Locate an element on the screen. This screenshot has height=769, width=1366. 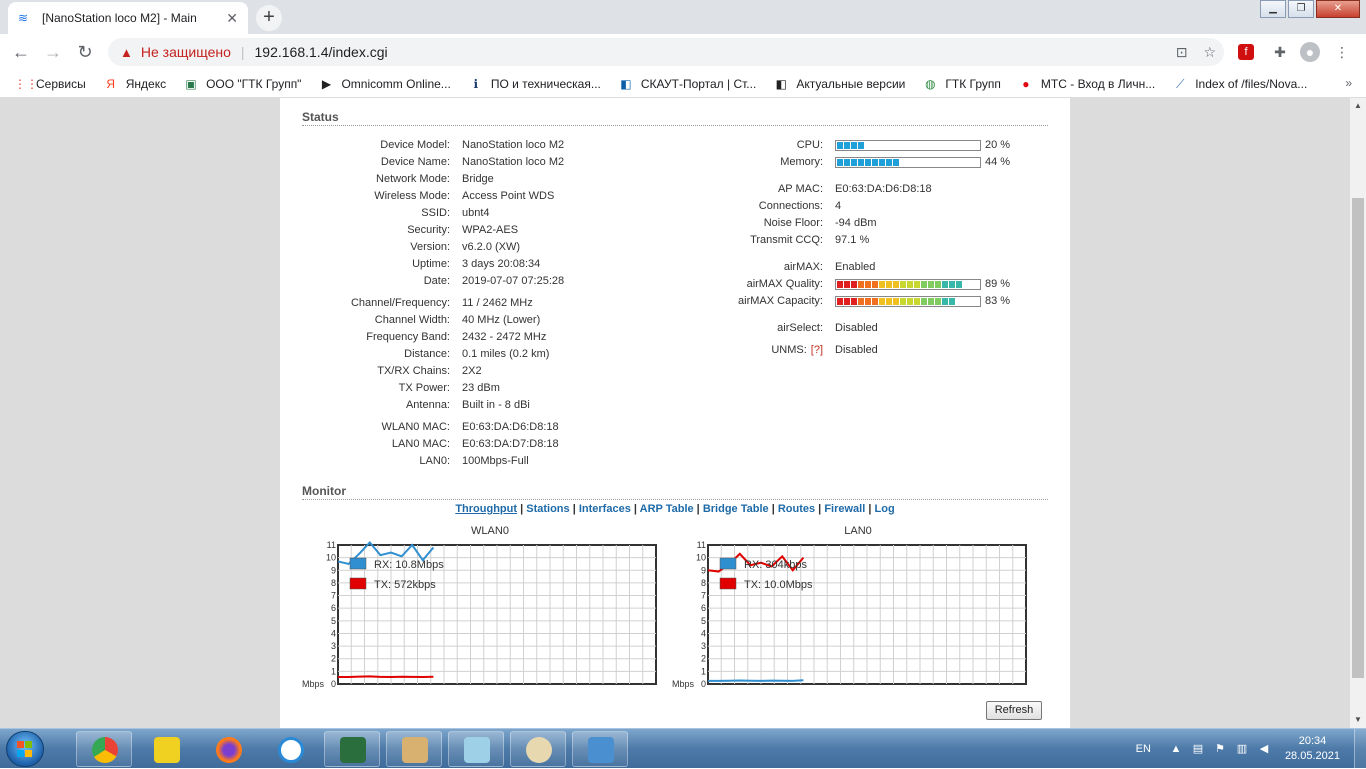
taskbar-explorer-app is located at coordinates (414, 749).